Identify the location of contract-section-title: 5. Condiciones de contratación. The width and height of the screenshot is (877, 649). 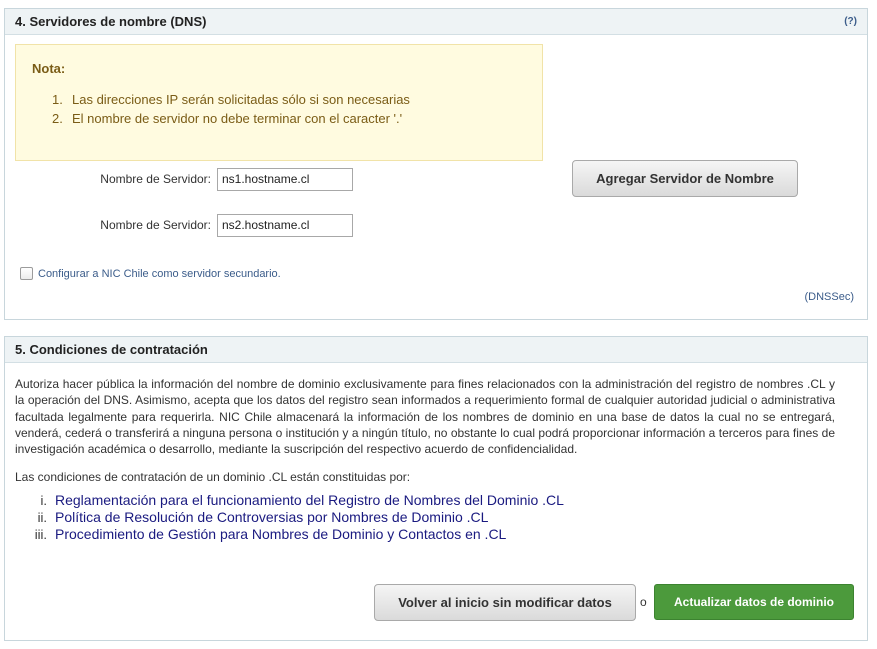
(111, 349).